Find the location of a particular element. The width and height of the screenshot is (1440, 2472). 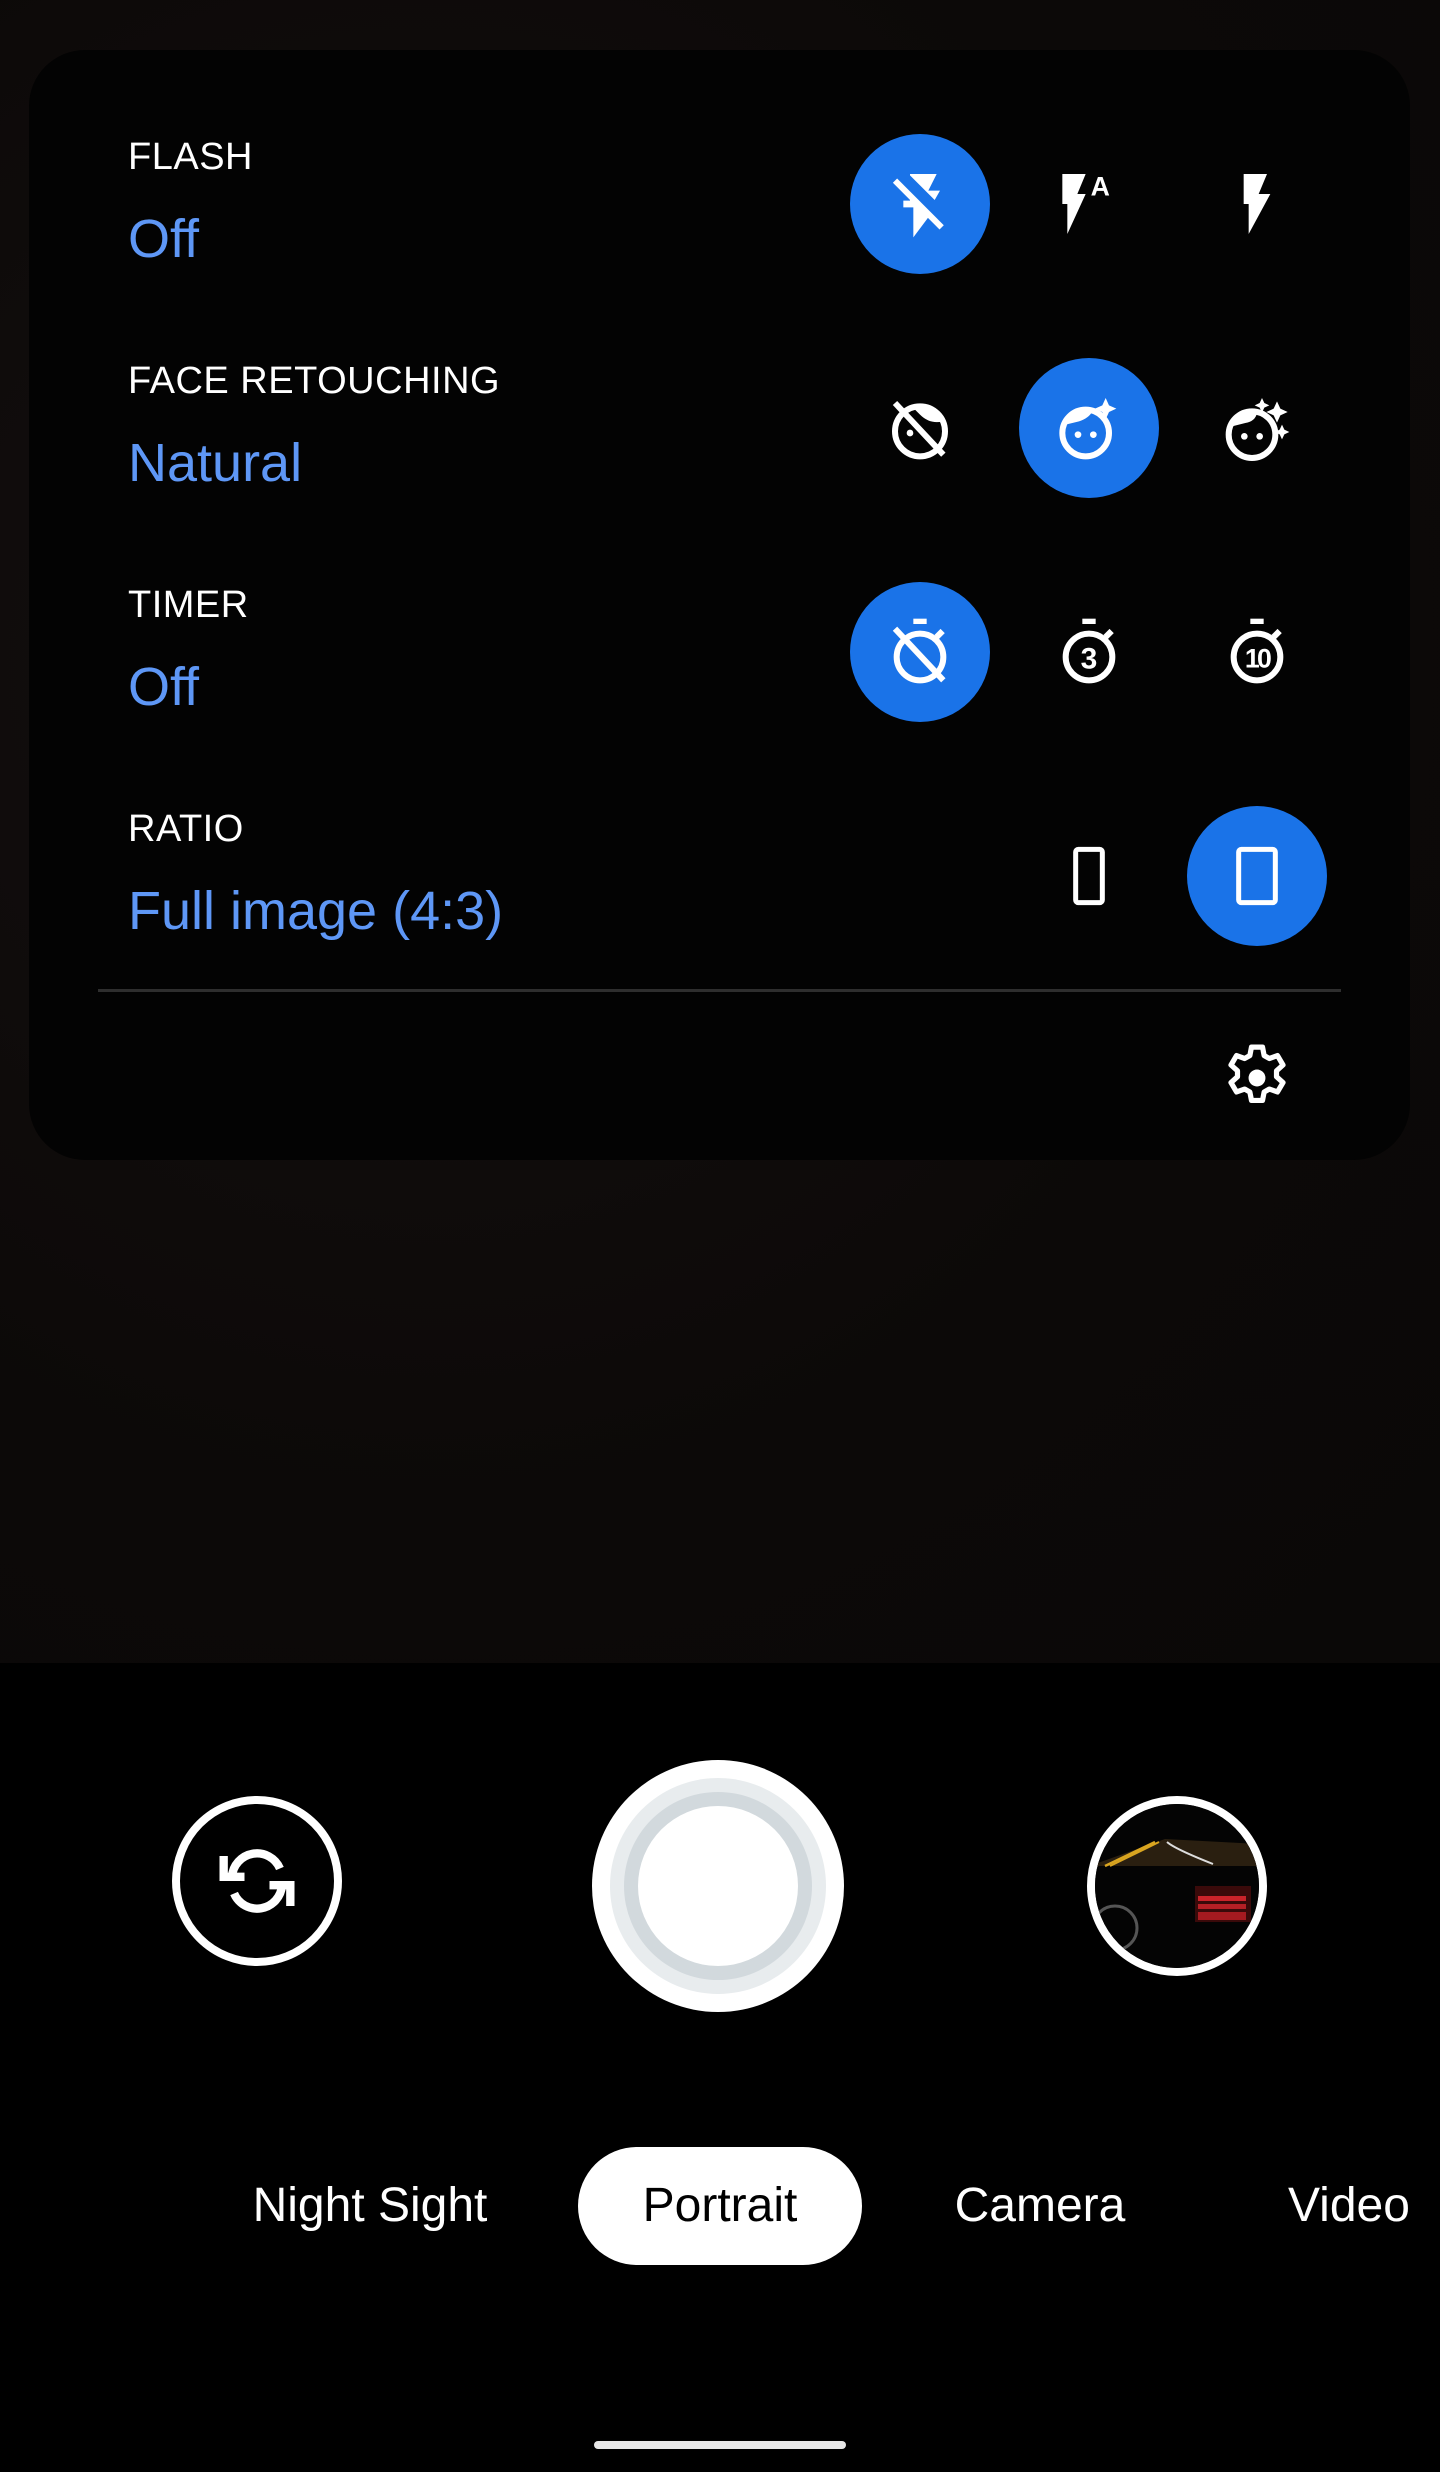

ratio-value: Full image (4:3) is located at coordinates (316, 911).